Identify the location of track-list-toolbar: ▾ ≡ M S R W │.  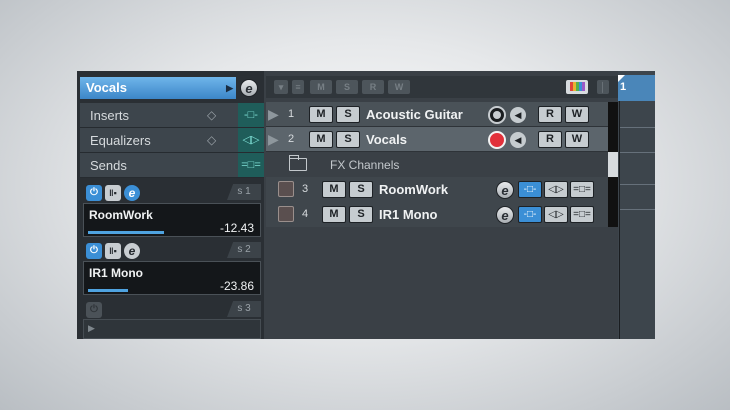
(442, 87).